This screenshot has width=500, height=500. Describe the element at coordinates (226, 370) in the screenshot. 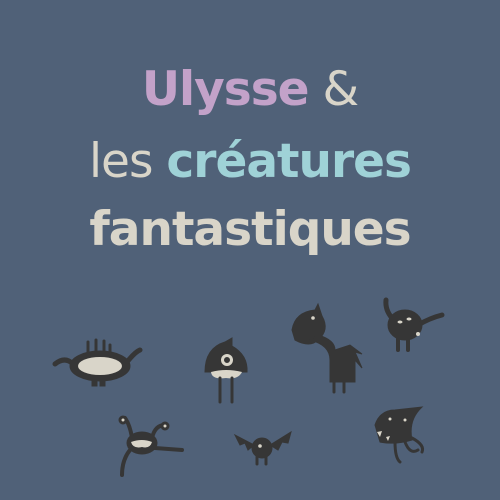

I see `creature-cyclops-icon` at that location.